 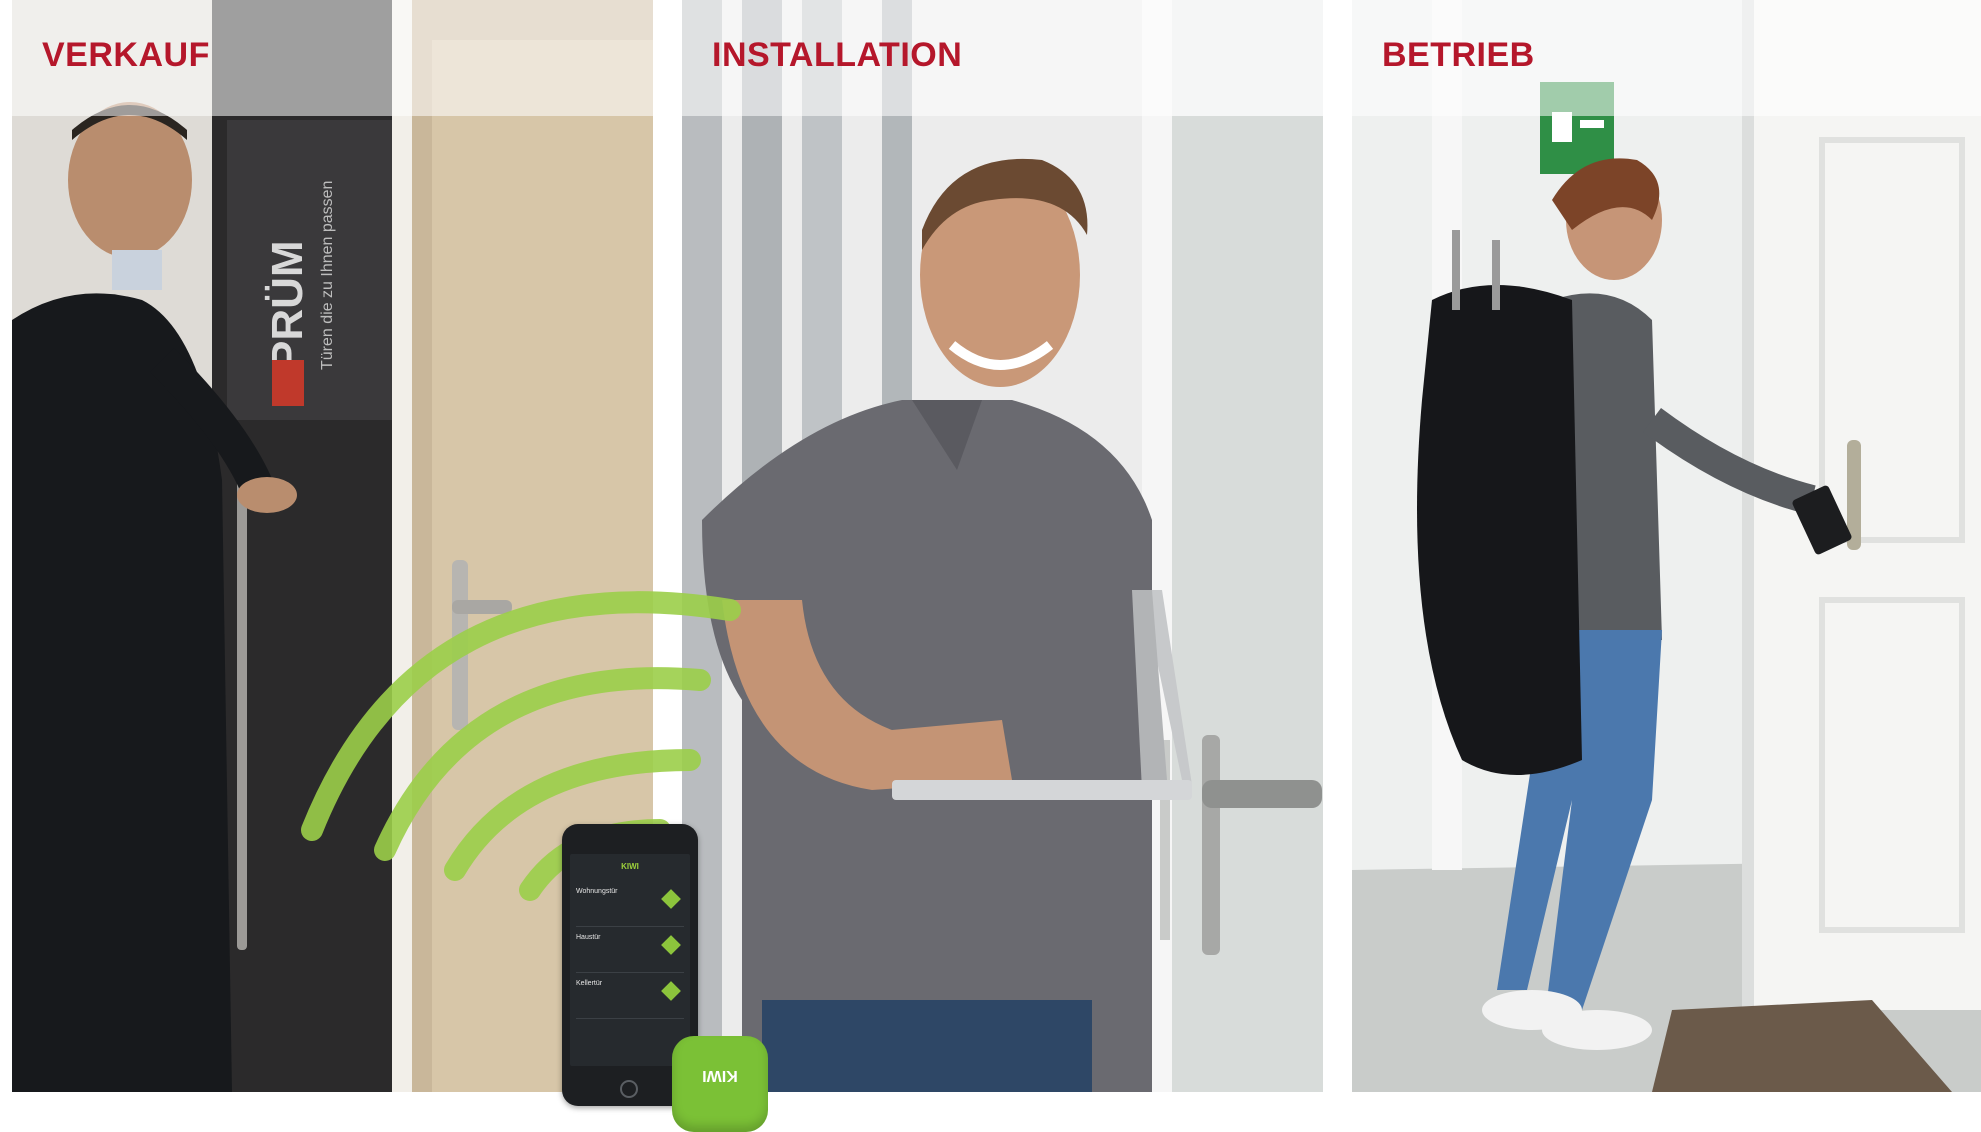 I want to click on kiwi-transponder-tag: KIWI, so click(x=720, y=1084).